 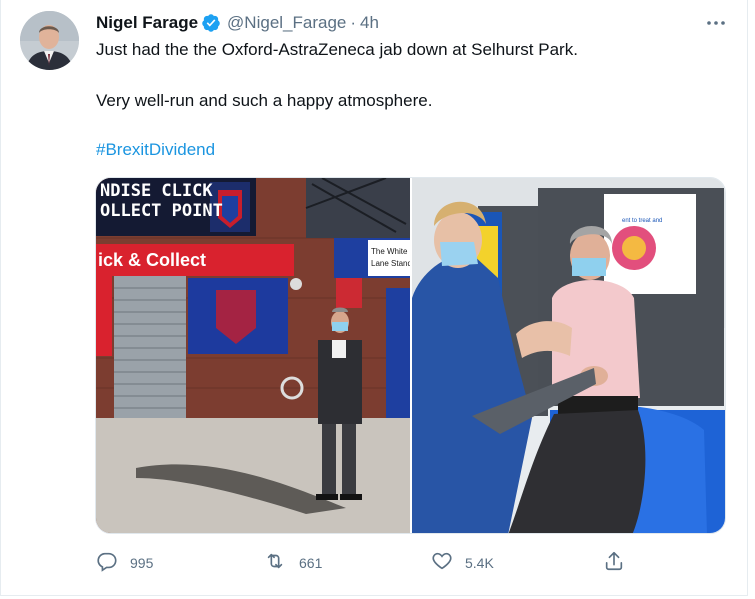 I want to click on reply-button: 995, so click(x=124, y=563).